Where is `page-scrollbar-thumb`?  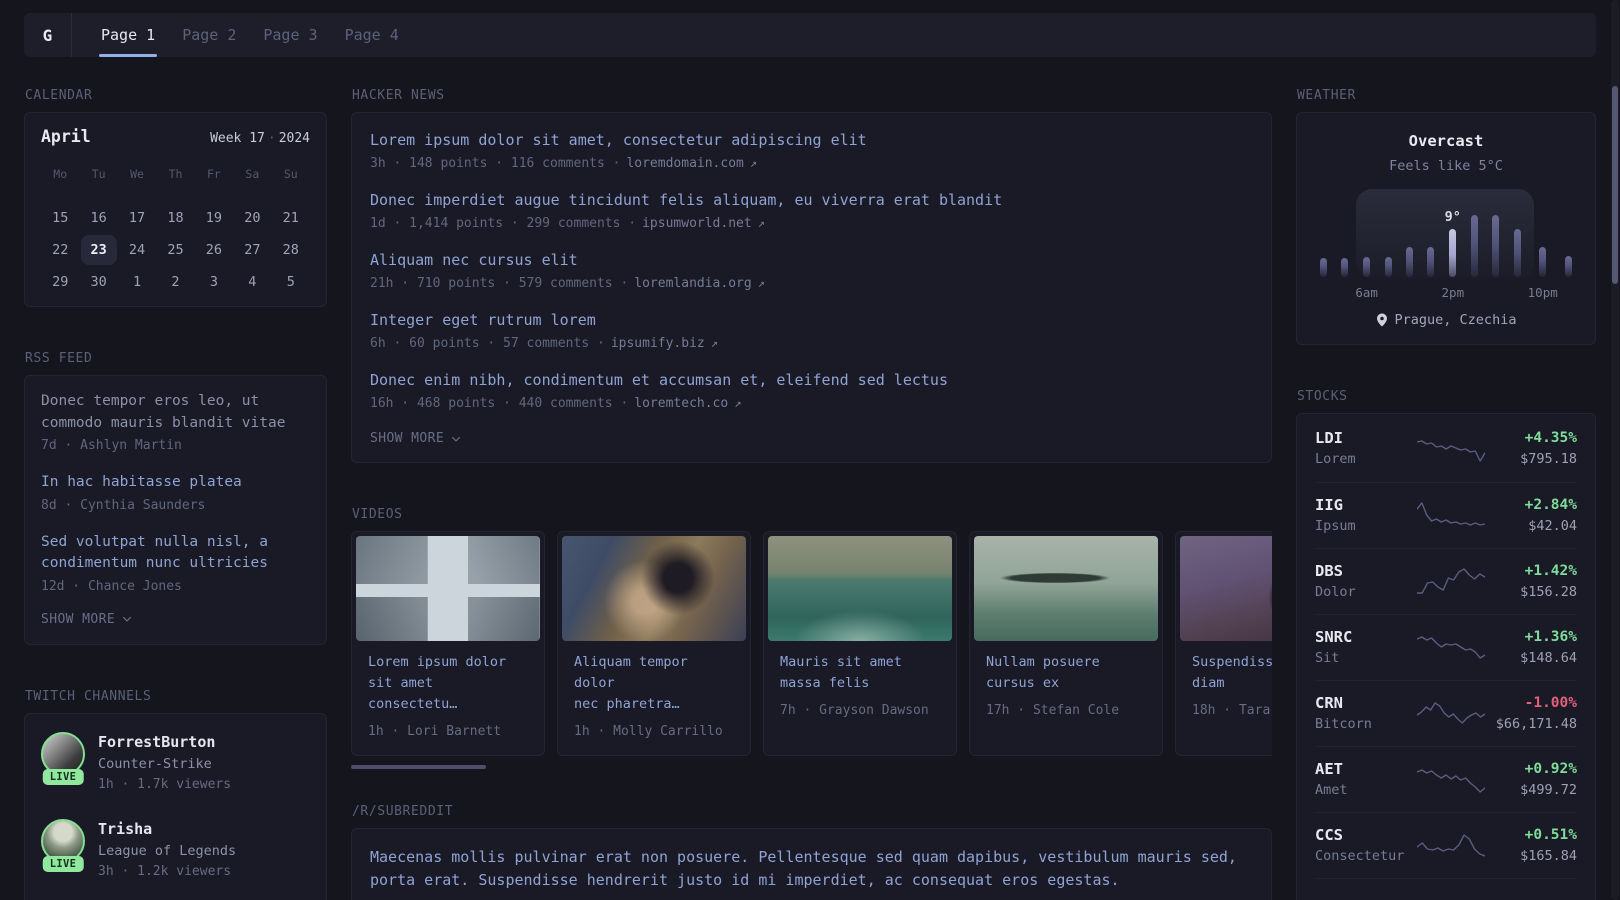
page-scrollbar-thumb is located at coordinates (1615, 185).